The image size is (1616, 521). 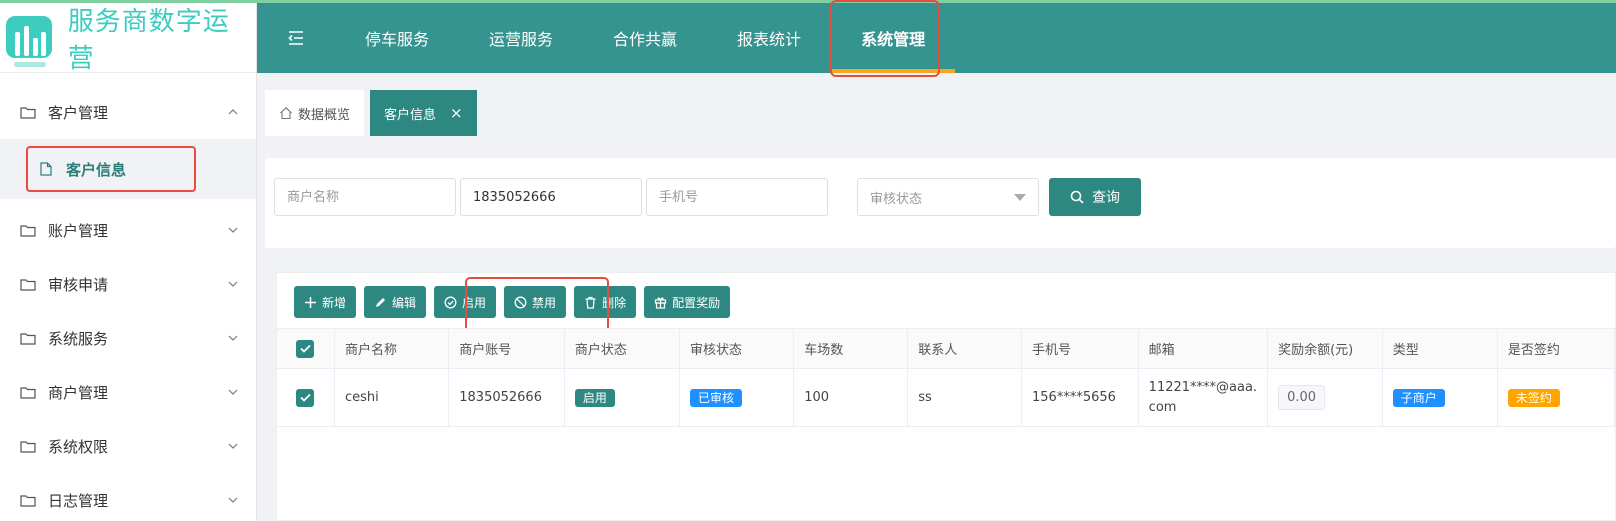 What do you see at coordinates (128, 38) in the screenshot?
I see `logo: 服务商数字运营` at bounding box center [128, 38].